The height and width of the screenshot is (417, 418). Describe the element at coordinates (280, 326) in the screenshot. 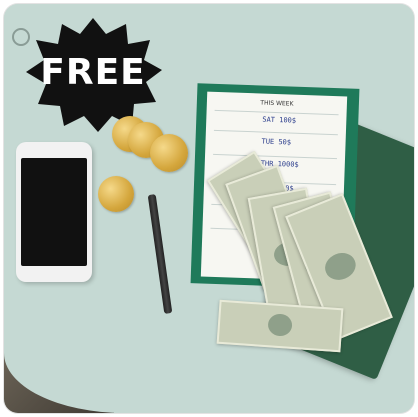

I see `dollar-bill` at that location.